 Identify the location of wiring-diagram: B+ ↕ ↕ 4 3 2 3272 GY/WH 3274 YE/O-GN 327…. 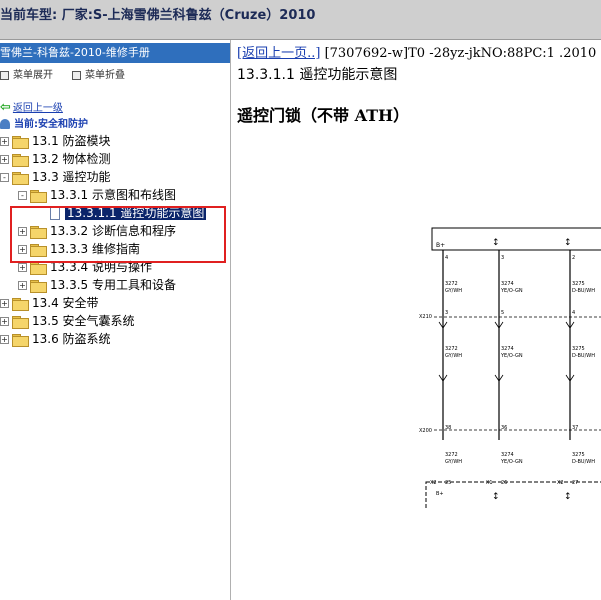
(510, 368).